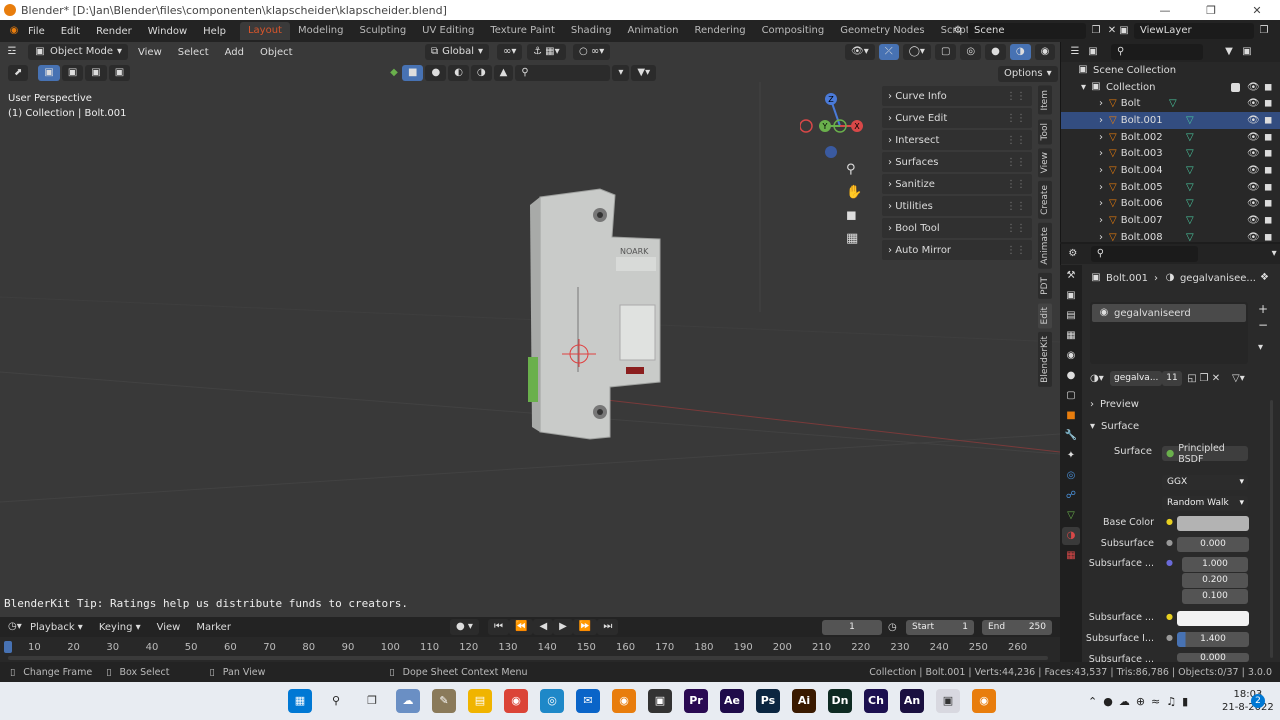 This screenshot has width=1280, height=720. I want to click on navigation-gizmo: Z X Y, so click(835, 125).